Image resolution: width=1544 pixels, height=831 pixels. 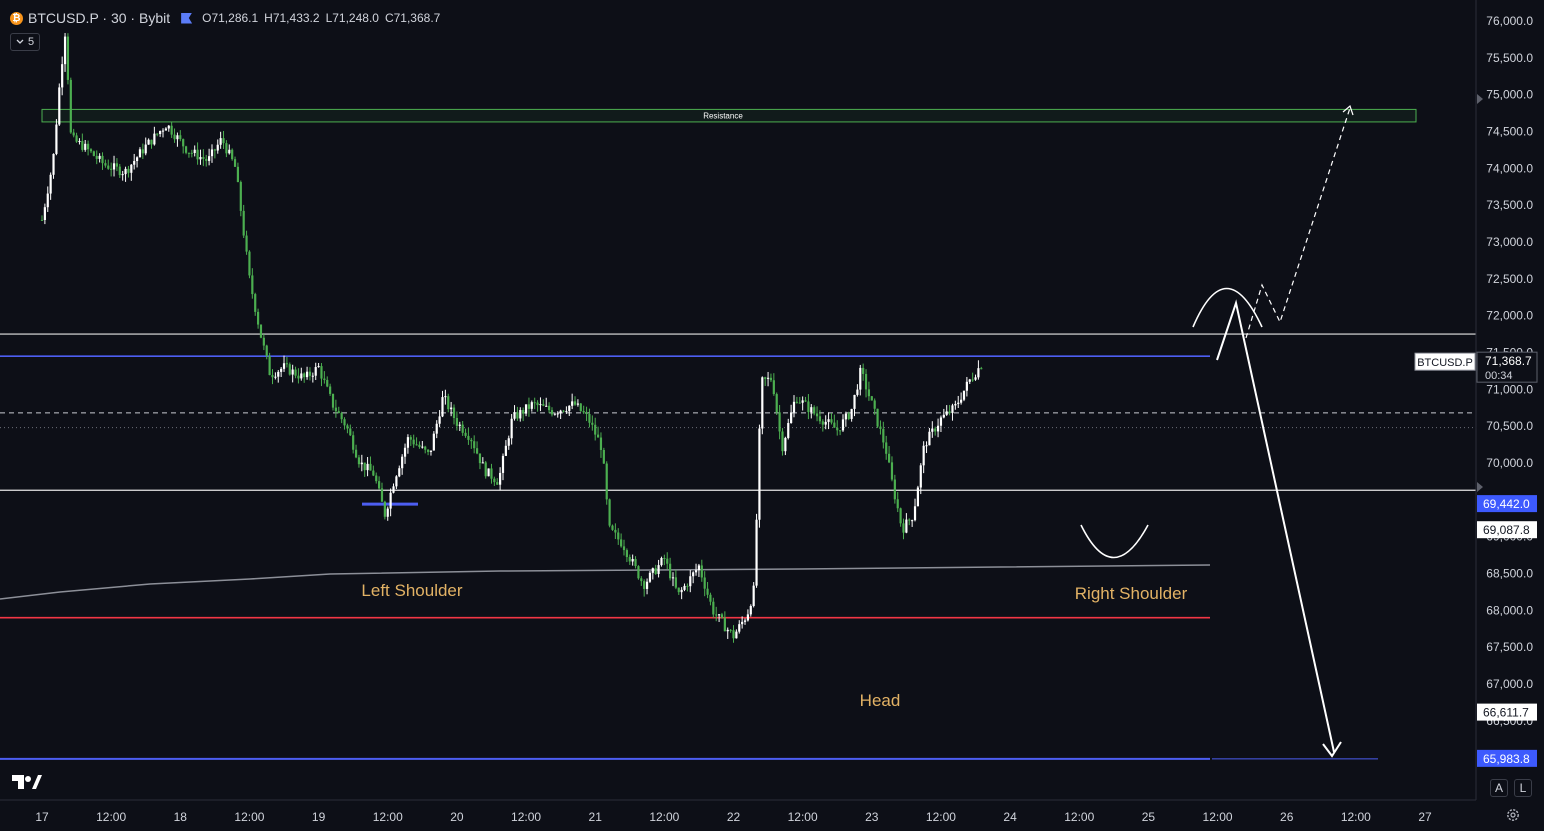 I want to click on gear-icon, so click(x=1513, y=815).